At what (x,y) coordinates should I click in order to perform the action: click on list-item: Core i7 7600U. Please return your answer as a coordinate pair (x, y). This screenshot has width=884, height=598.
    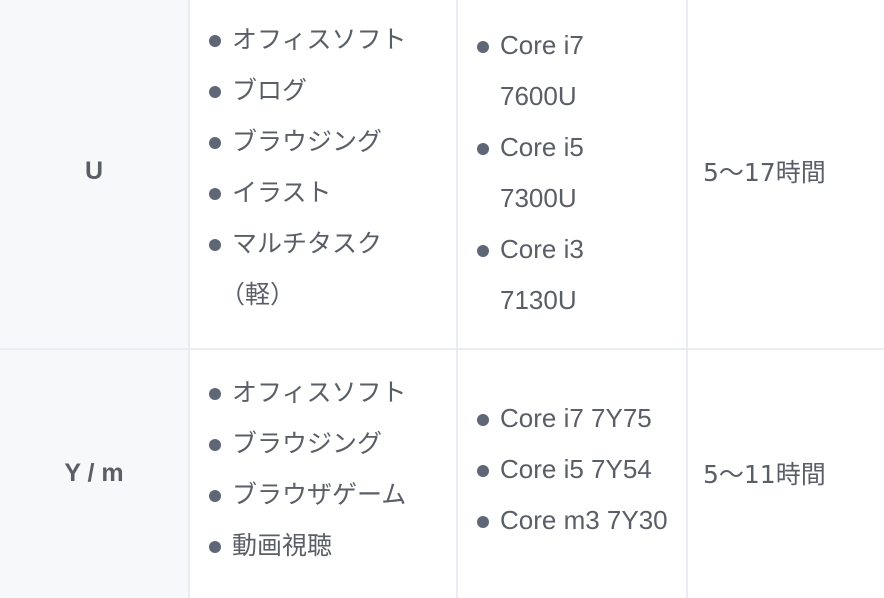
    Looking at the image, I should click on (572, 71).